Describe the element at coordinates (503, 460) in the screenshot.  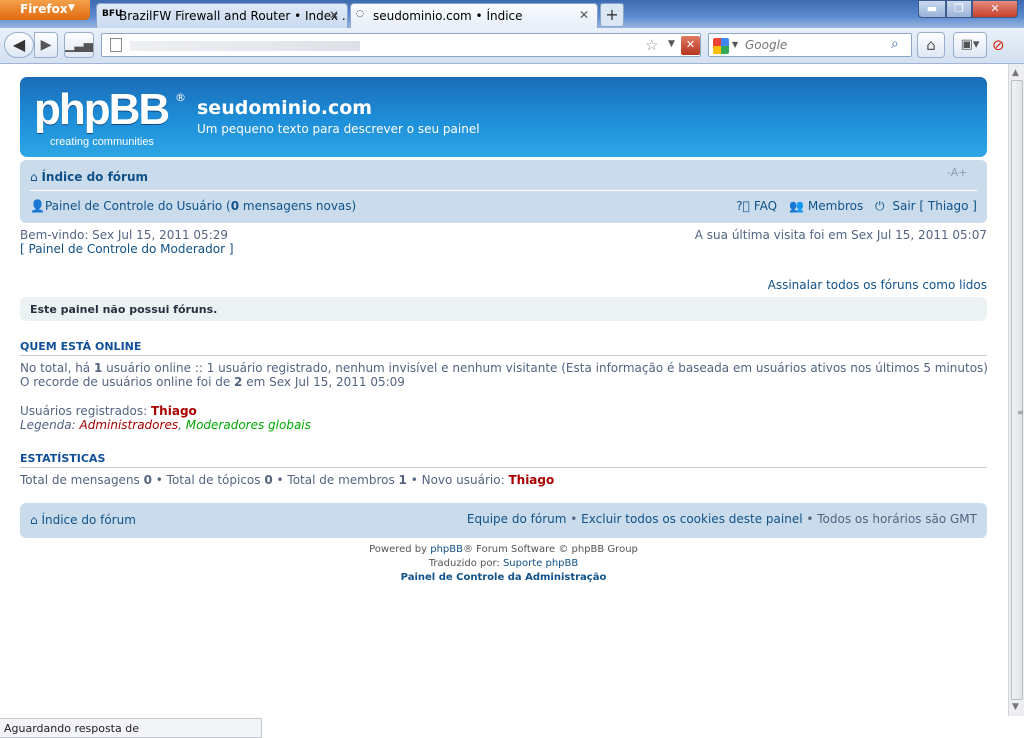
I see `statistics-title: ESTATÍSTICAS` at that location.